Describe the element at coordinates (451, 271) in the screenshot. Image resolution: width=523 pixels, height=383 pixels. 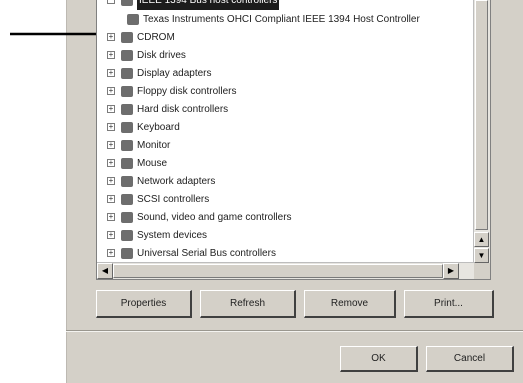
I see `scroll-right-button: ▶` at that location.